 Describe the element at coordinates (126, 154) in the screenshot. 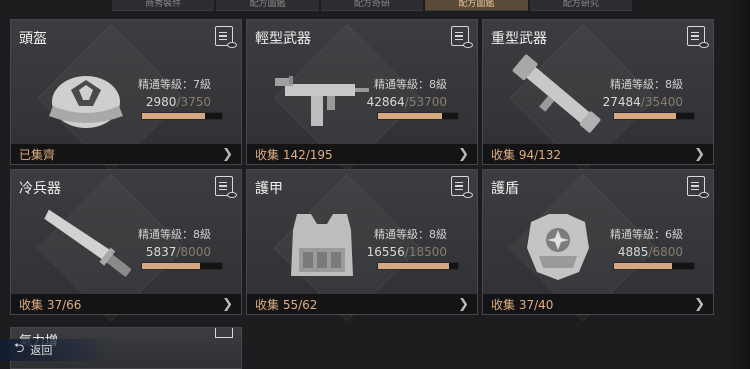

I see `card-footer: 已集齊 ❯` at that location.